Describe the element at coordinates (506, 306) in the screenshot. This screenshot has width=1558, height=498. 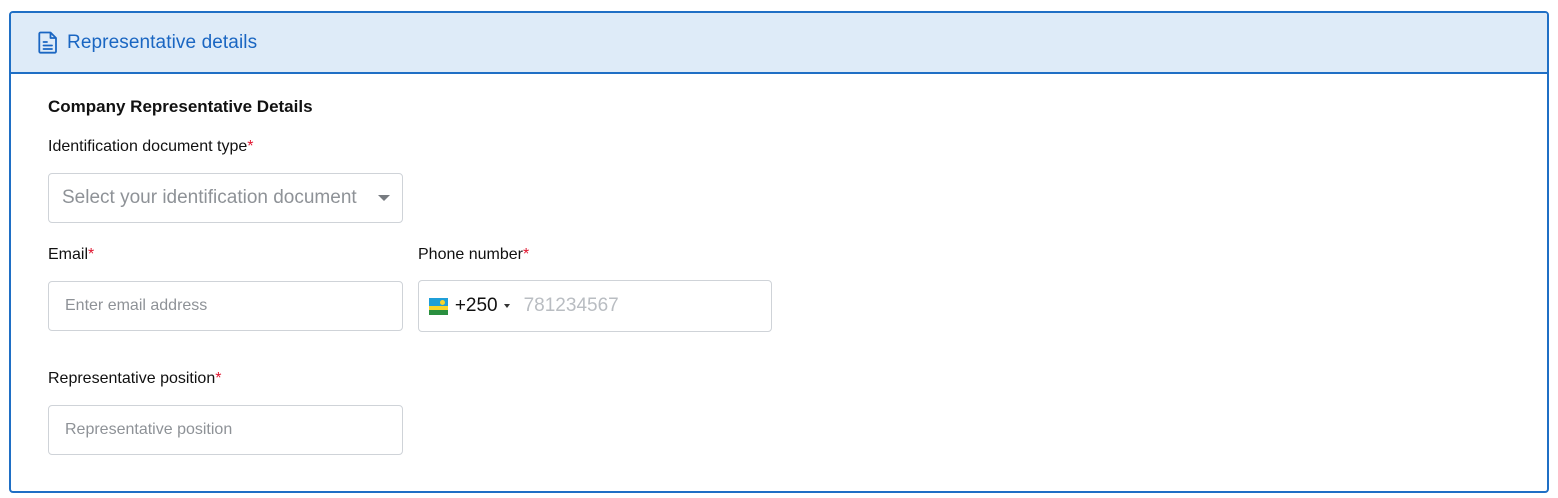
I see `country-caret-icon` at that location.